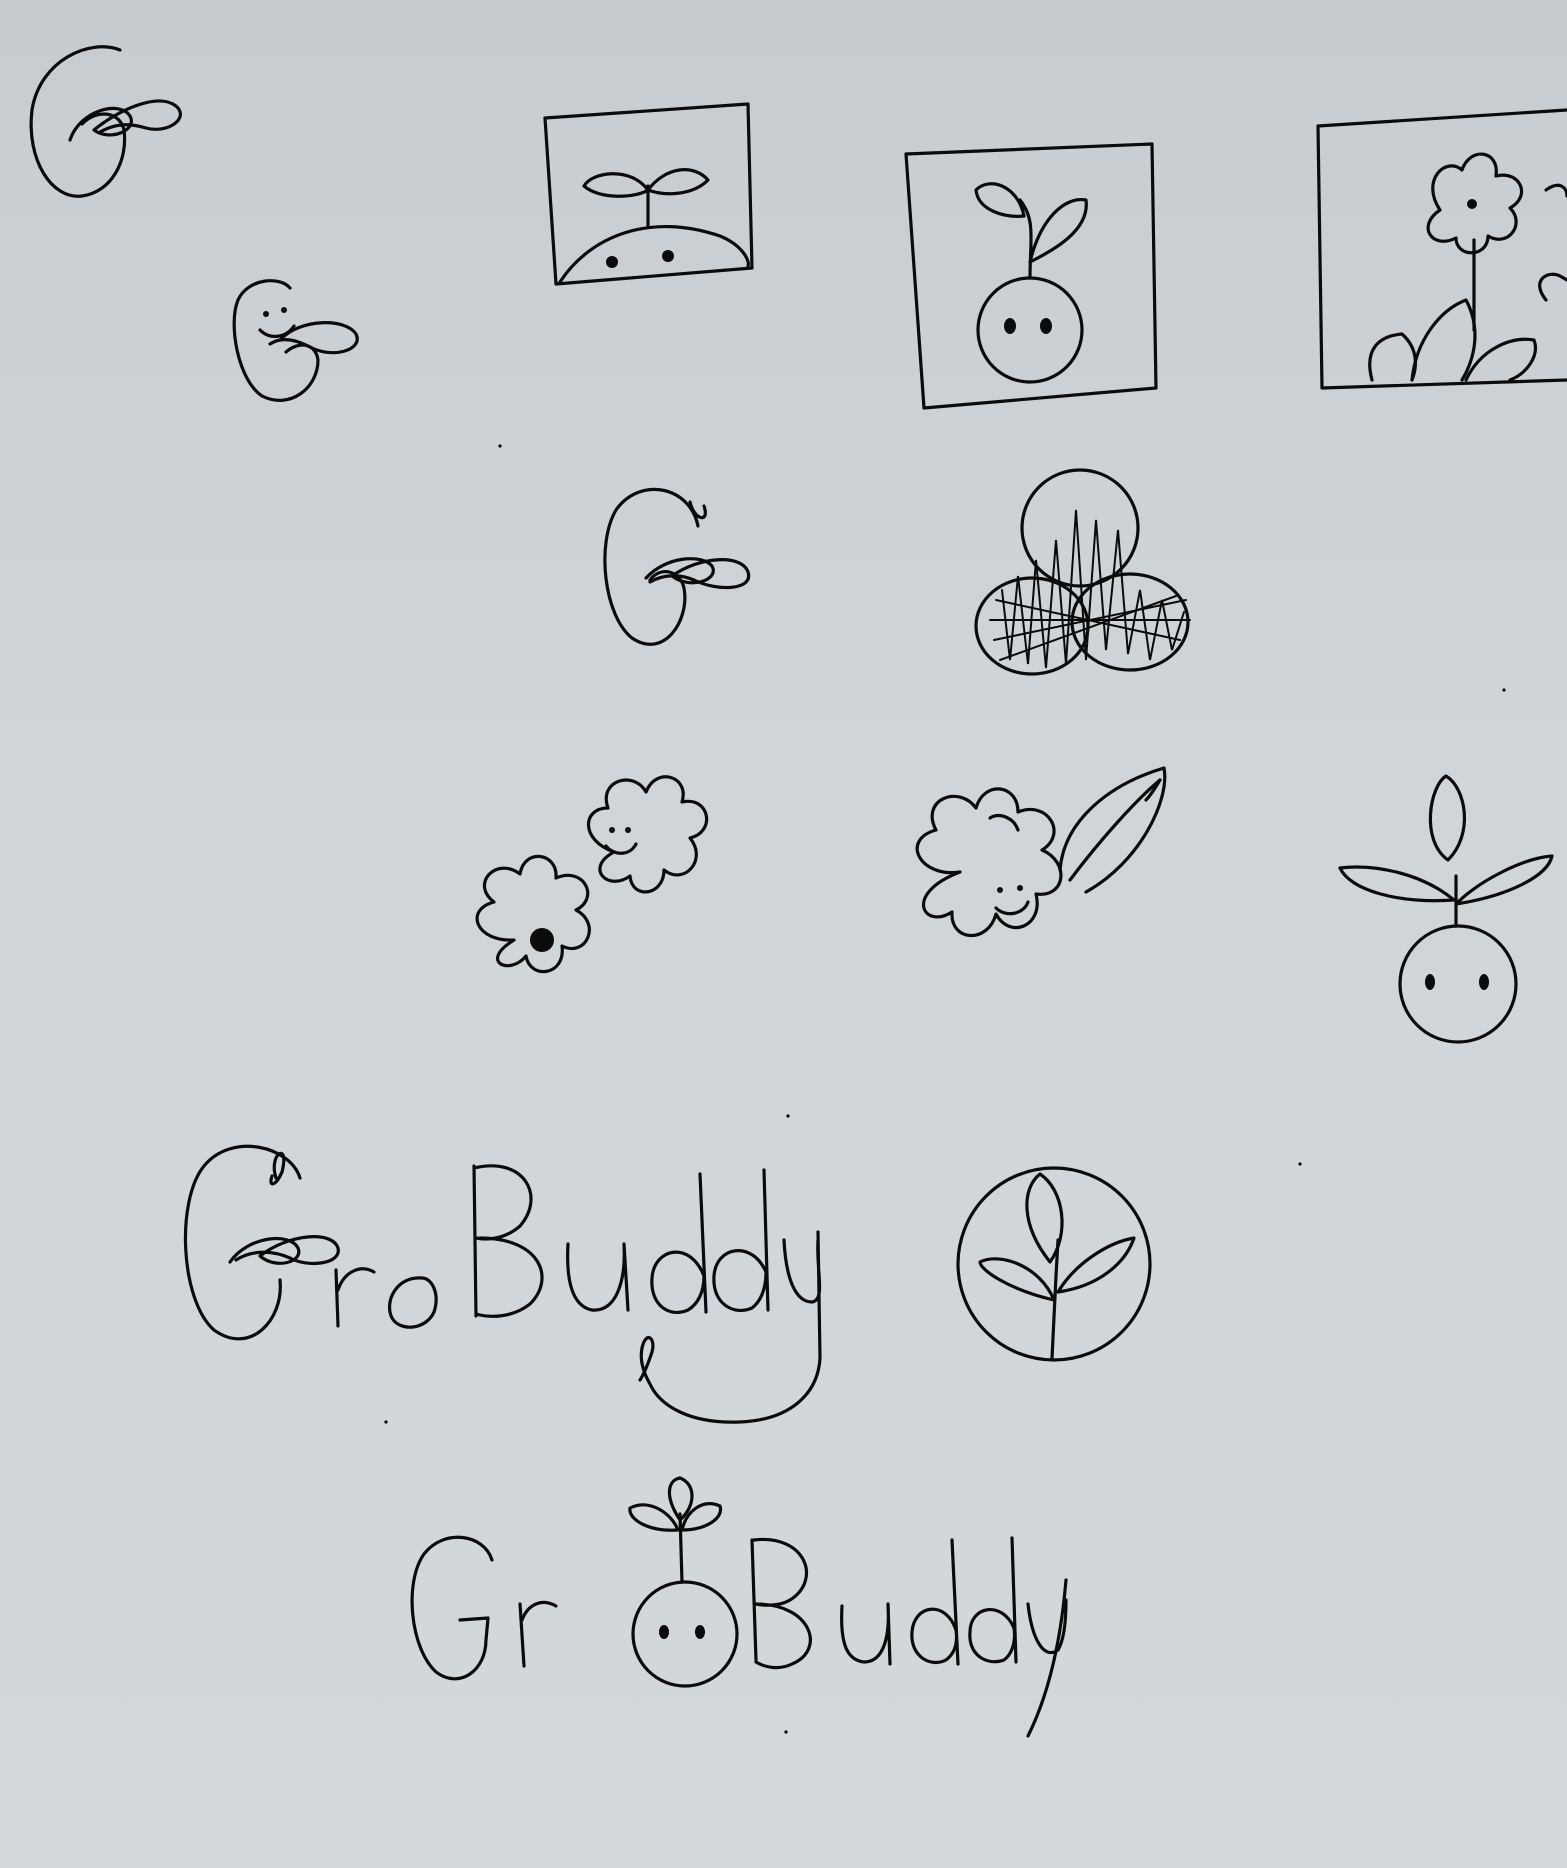 Image resolution: width=1567 pixels, height=1868 pixels. Describe the element at coordinates (1054, 1264) in the screenshot. I see `leaf-circle-emblem-sketch` at that location.